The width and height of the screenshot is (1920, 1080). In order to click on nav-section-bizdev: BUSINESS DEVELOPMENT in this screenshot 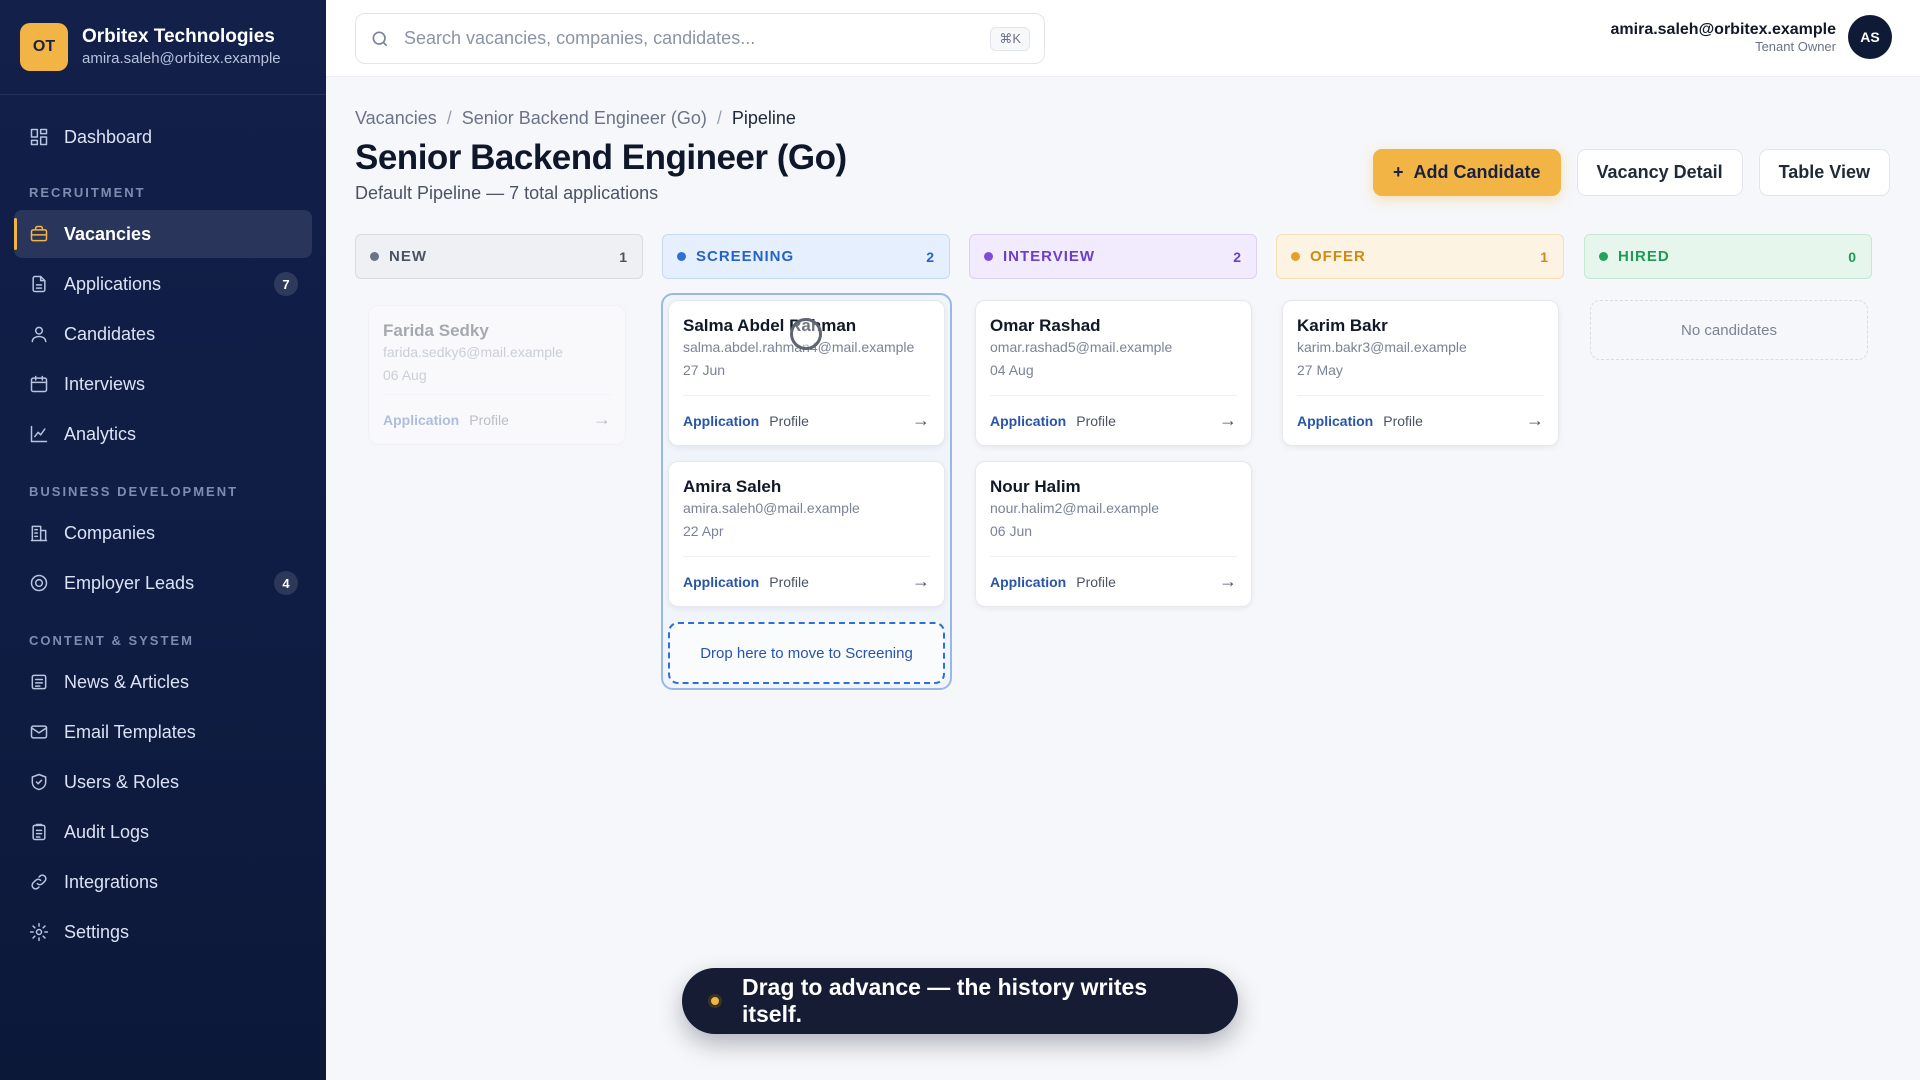, I will do `click(134, 491)`.